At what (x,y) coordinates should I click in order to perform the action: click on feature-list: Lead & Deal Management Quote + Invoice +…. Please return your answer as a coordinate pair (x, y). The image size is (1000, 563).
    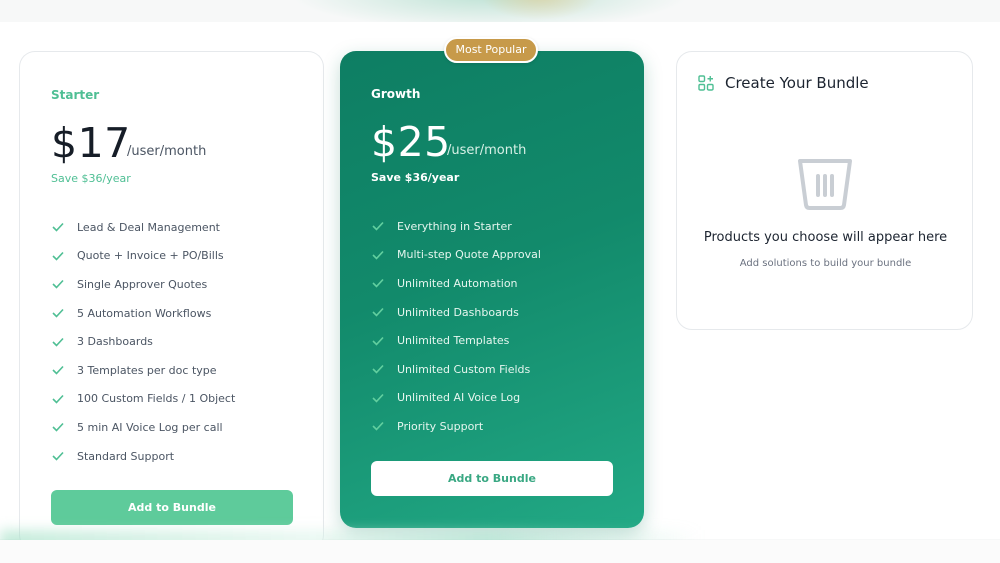
    Looking at the image, I should click on (143, 341).